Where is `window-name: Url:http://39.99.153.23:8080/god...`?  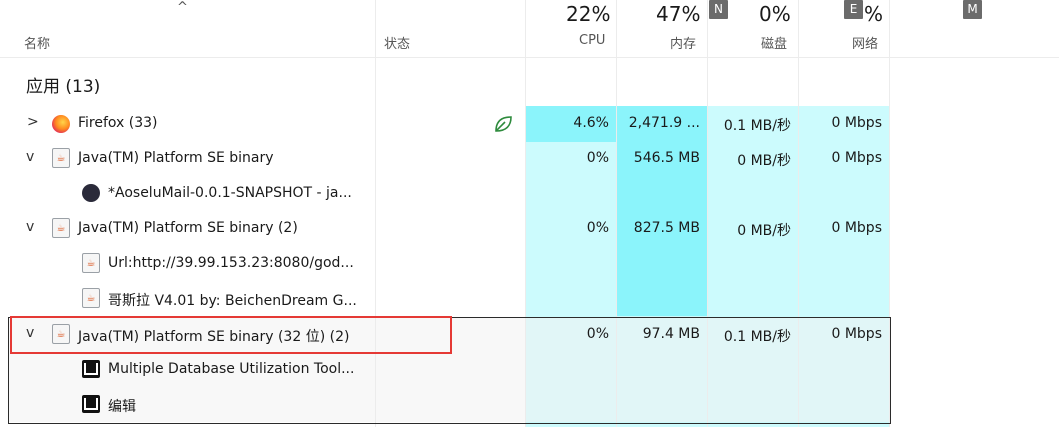
window-name: Url:http://39.99.153.23:8080/god... is located at coordinates (231, 263).